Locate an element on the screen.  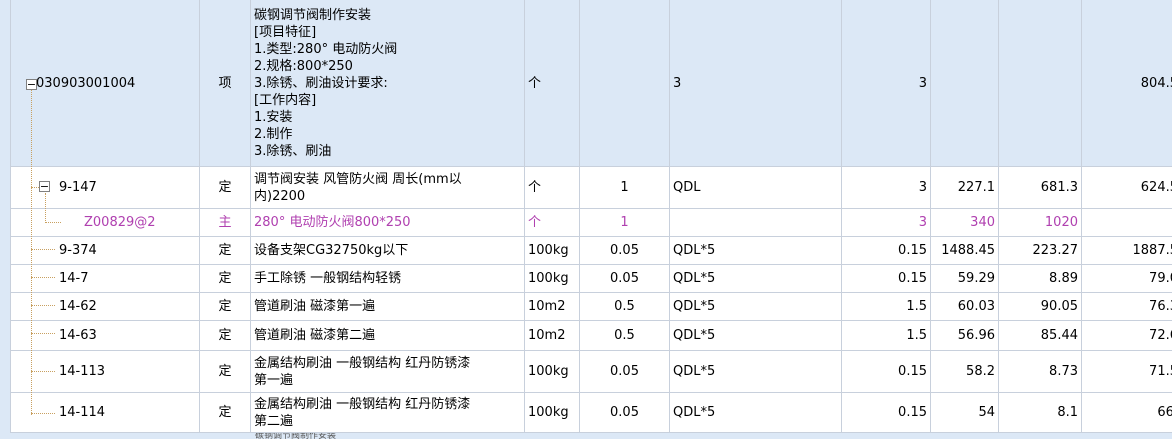
cell-code: 9-374 is located at coordinates (105, 251).